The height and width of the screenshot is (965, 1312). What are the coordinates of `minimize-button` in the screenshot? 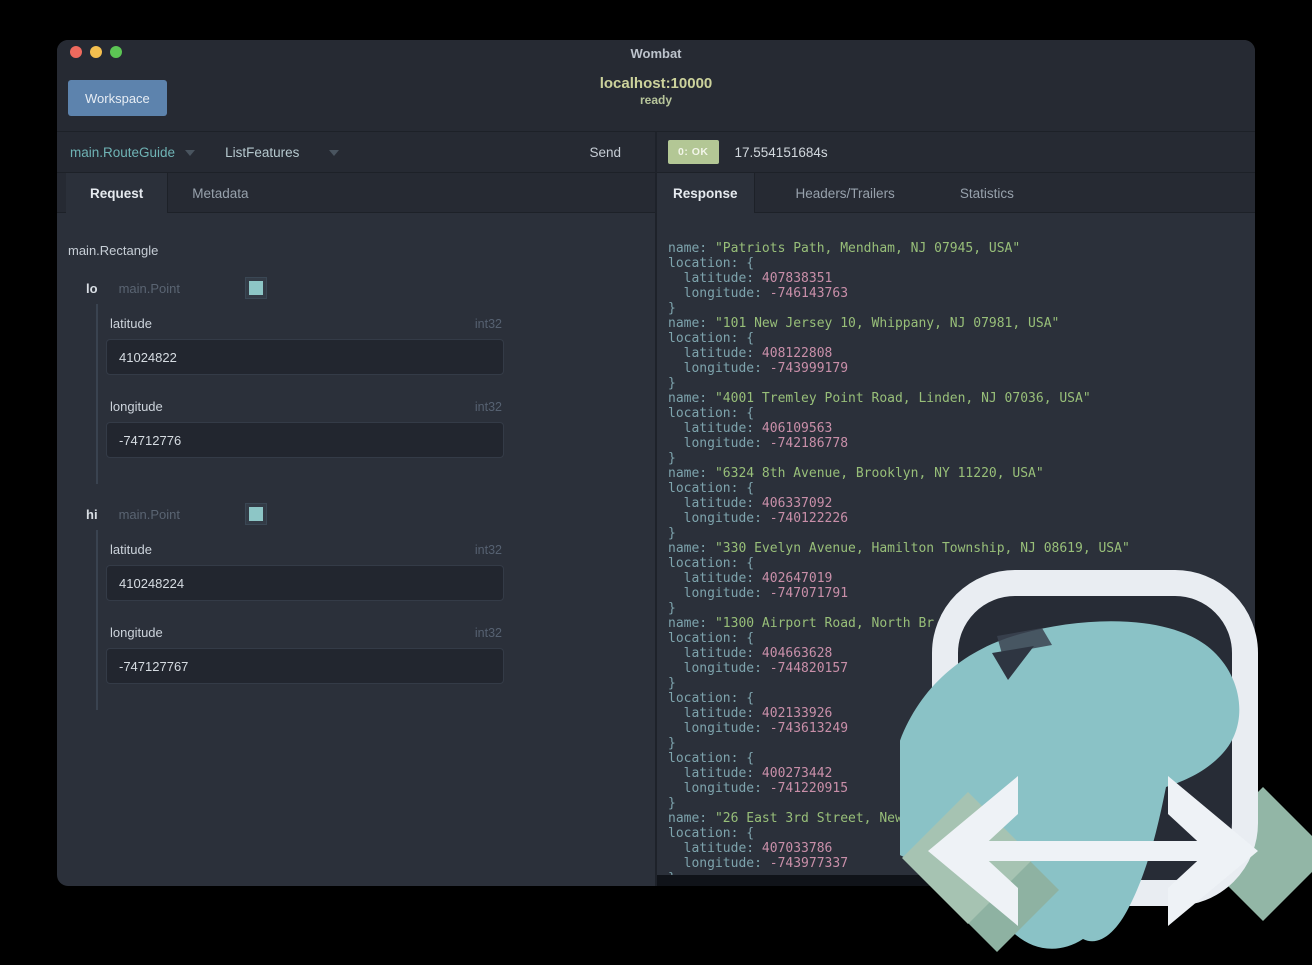 It's located at (96, 52).